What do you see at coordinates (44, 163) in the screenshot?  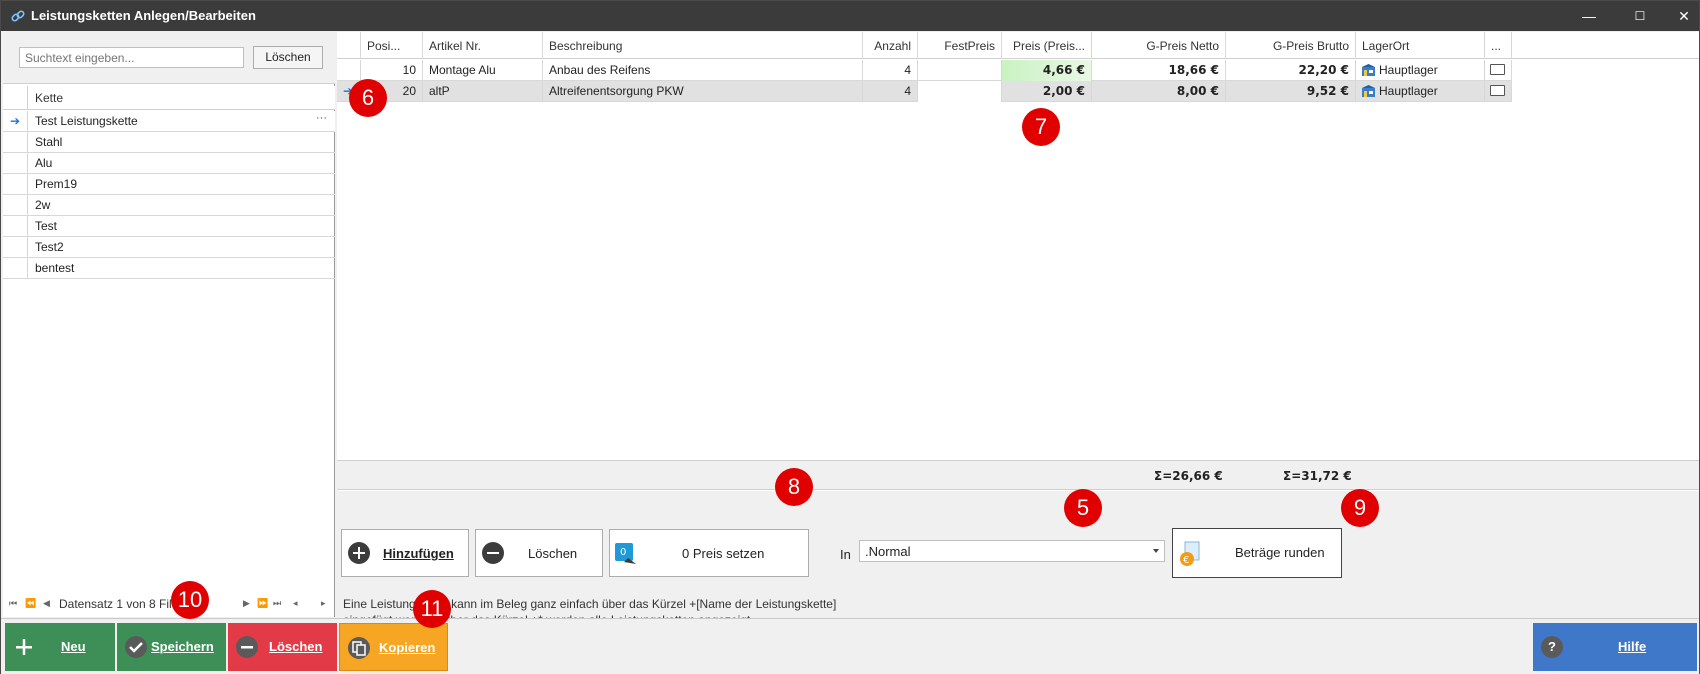 I see `list-item-label: Alu` at bounding box center [44, 163].